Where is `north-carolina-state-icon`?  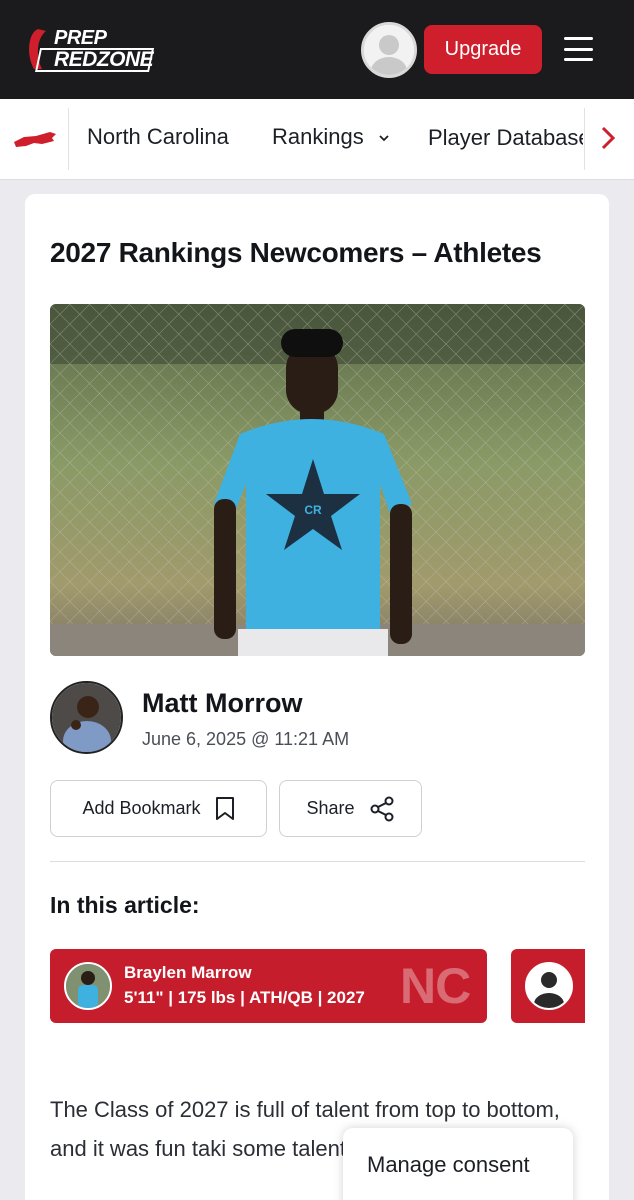
north-carolina-state-icon is located at coordinates (34, 139).